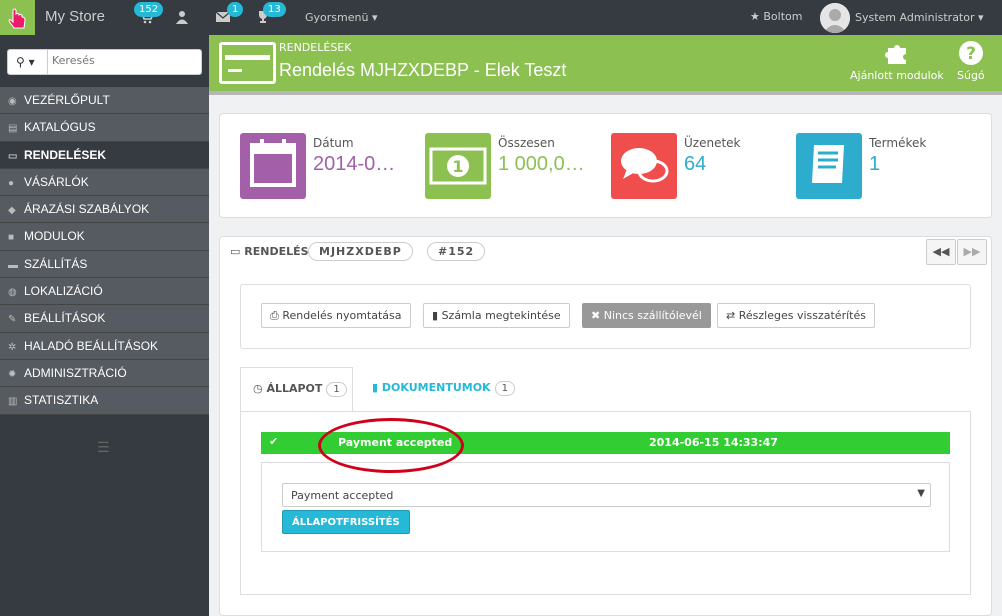 This screenshot has width=1002, height=616. I want to click on sidebar-item-price-rules: ◆ ÁRAZÁSI SZABÁLYOK, so click(104, 210).